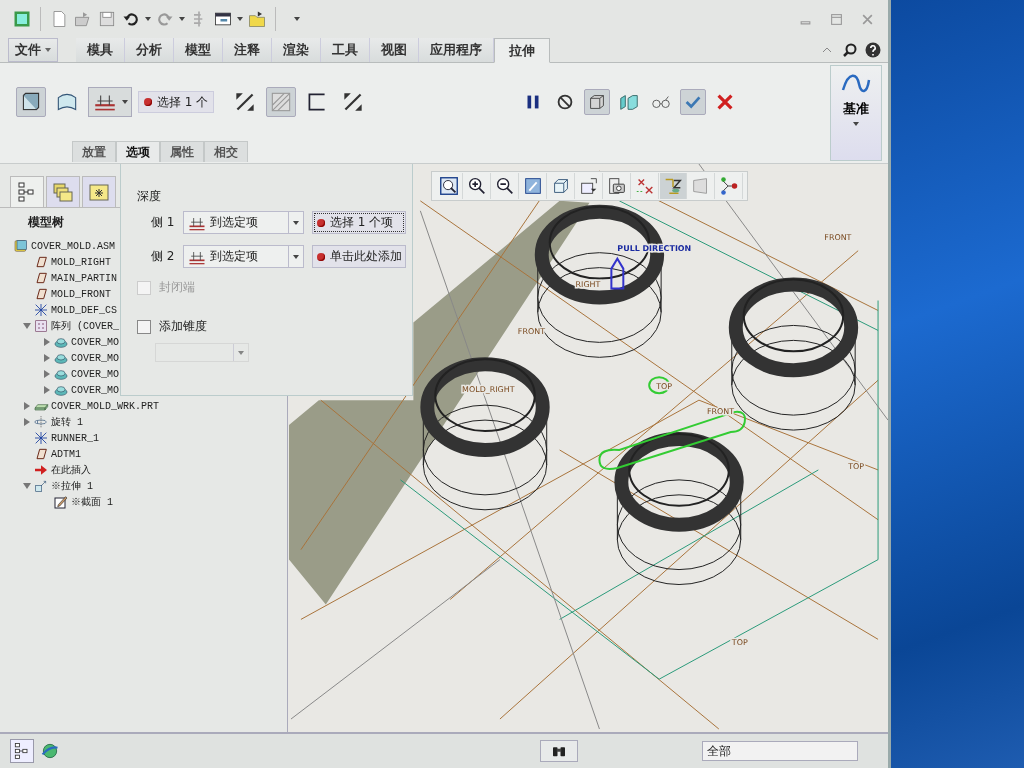 The height and width of the screenshot is (768, 1024). Describe the element at coordinates (110, 102) in the screenshot. I see `depth-dropdown` at that location.